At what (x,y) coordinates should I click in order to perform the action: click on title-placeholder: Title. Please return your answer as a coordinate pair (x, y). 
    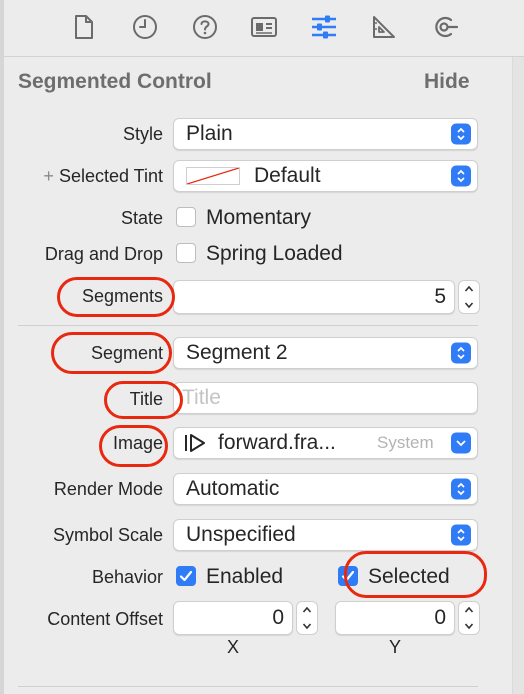
    Looking at the image, I should click on (201, 397).